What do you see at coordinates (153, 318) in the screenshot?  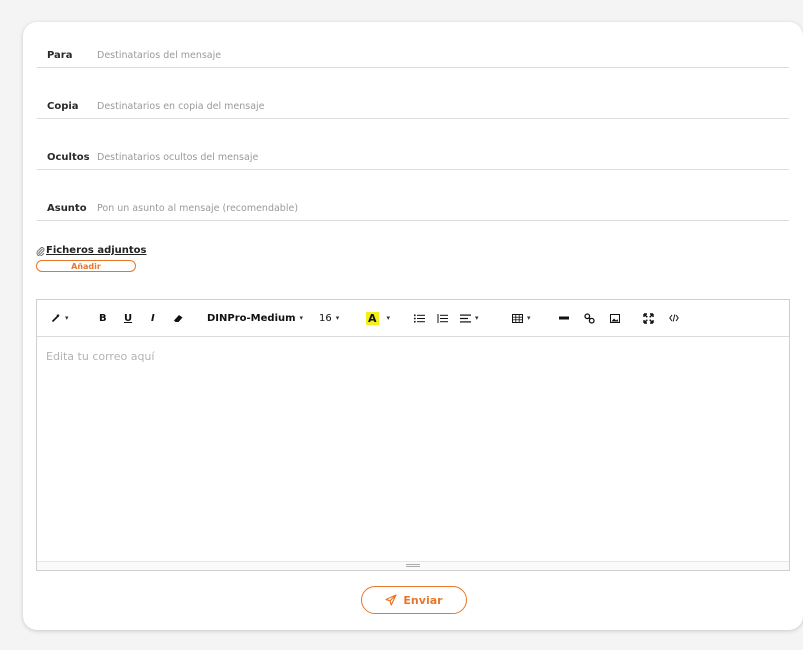 I see `italic-button: I` at bounding box center [153, 318].